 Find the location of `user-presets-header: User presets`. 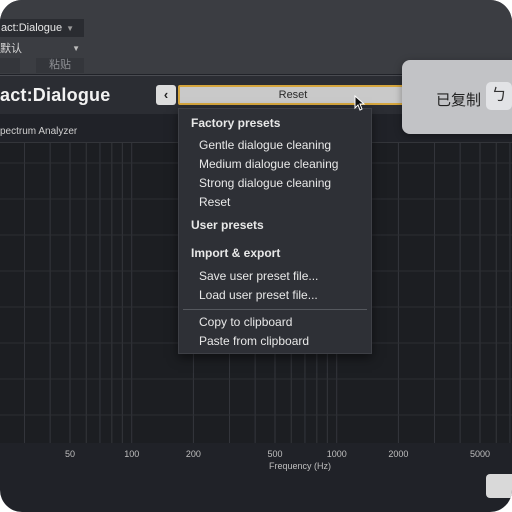

user-presets-header: User presets is located at coordinates (227, 225).